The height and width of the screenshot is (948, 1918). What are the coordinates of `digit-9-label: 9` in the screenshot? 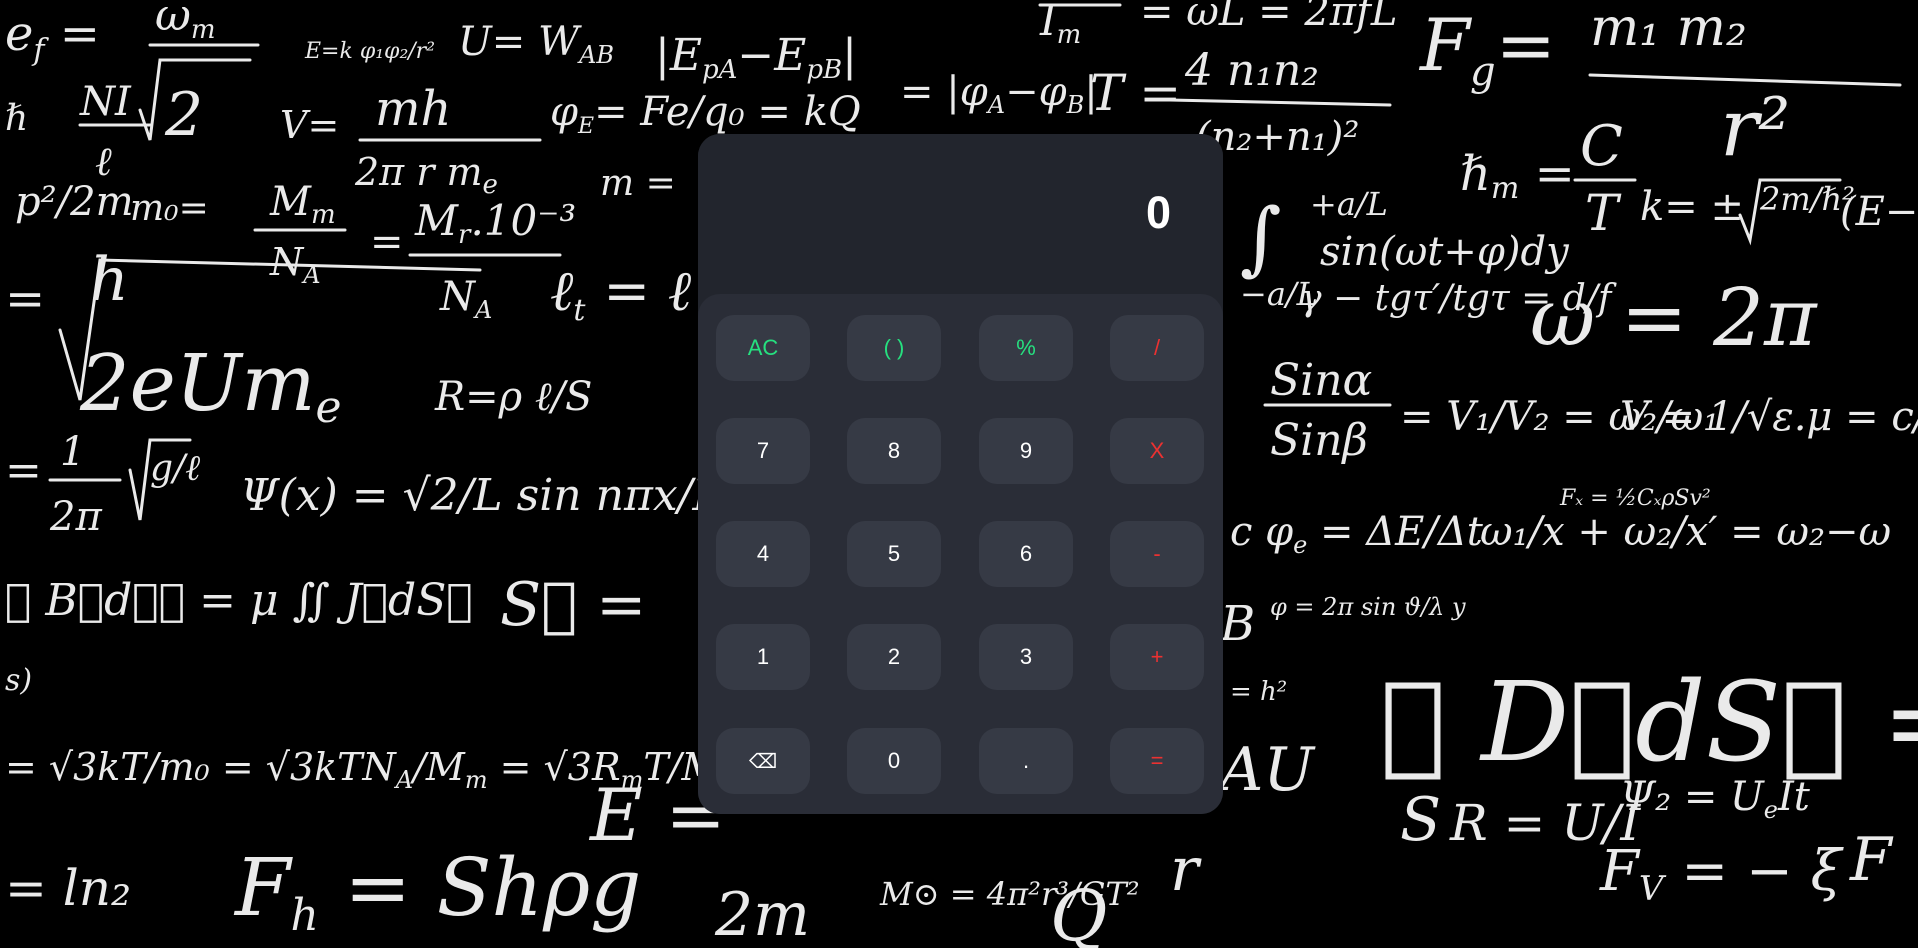 It's located at (1026, 450).